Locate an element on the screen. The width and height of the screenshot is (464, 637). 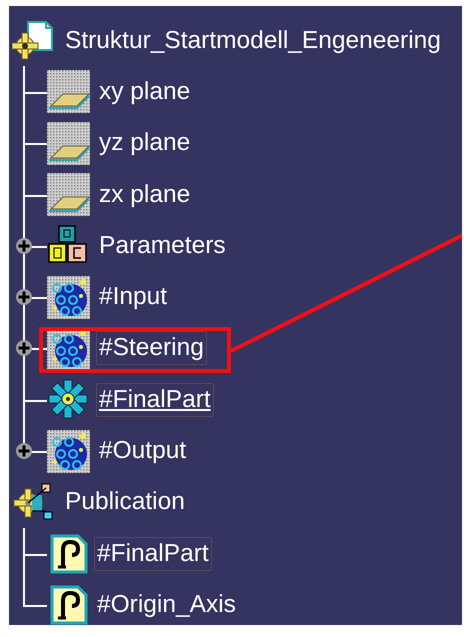
gear-icon is located at coordinates (68, 400).